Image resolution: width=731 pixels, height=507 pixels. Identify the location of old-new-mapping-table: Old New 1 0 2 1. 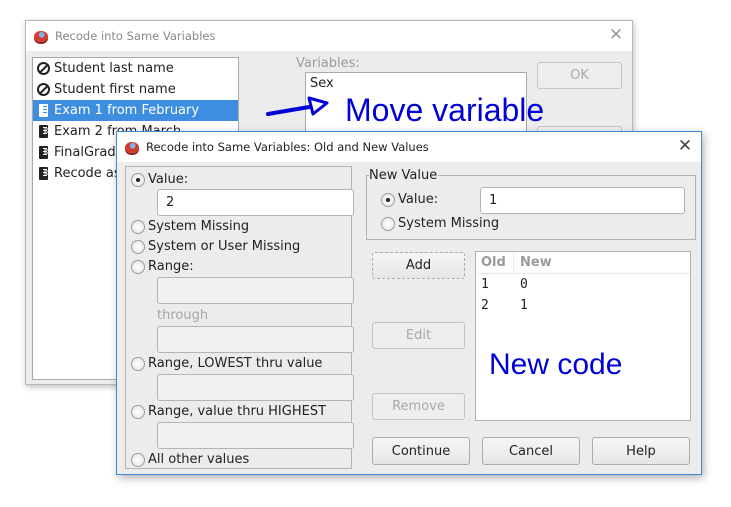
(583, 336).